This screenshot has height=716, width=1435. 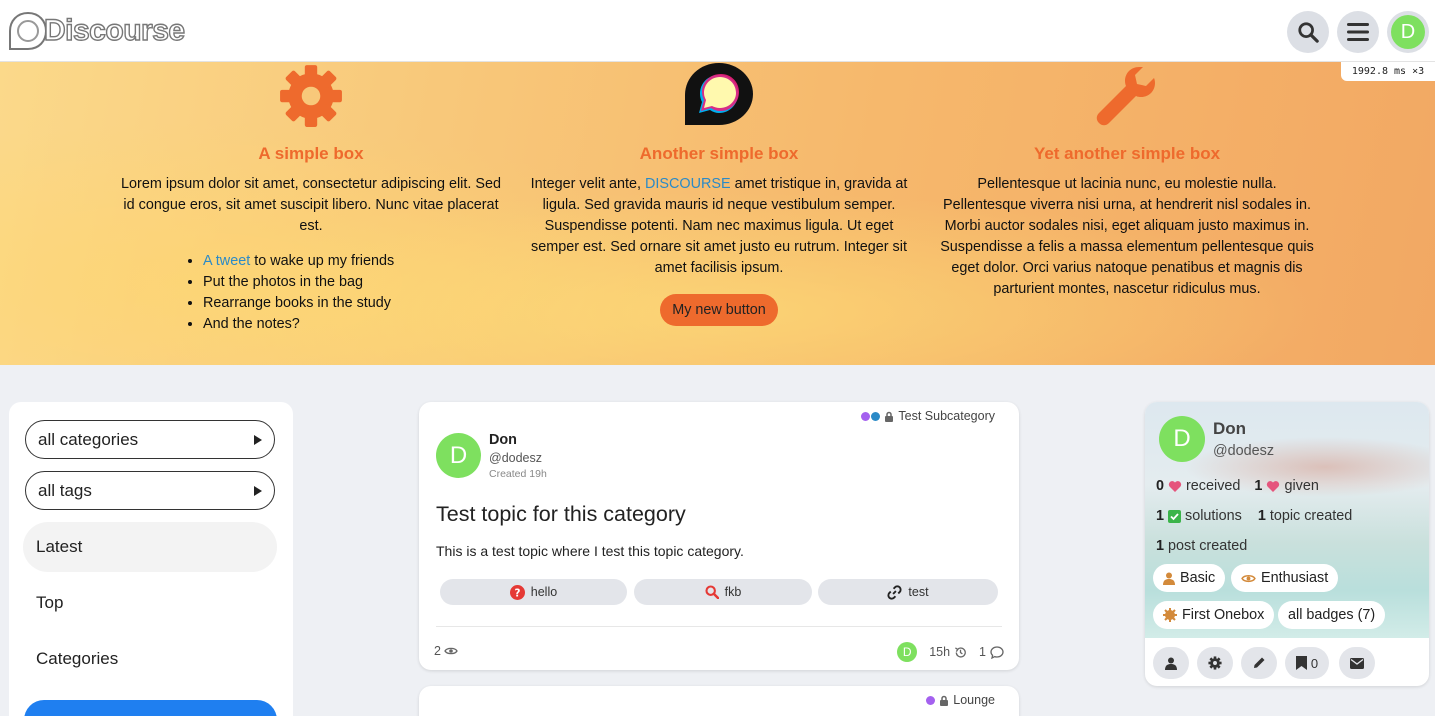 What do you see at coordinates (1202, 546) in the screenshot?
I see `posts-stats: 1 post created` at bounding box center [1202, 546].